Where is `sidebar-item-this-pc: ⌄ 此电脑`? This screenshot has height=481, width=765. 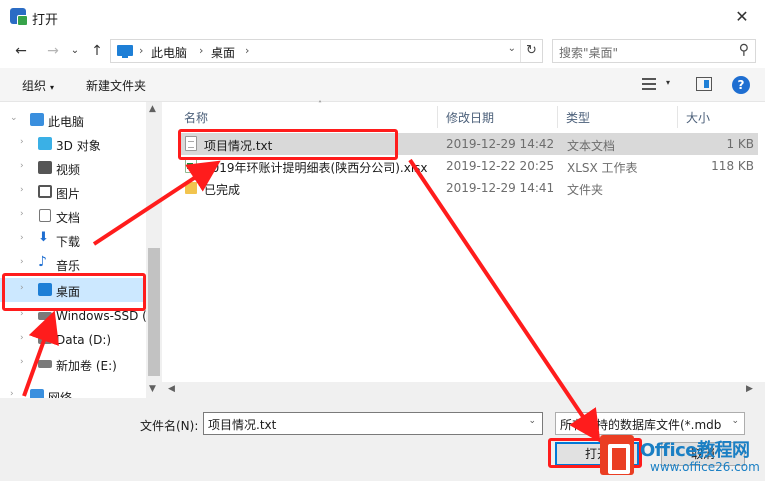 sidebar-item-this-pc: ⌄ 此电脑 is located at coordinates (73, 120).